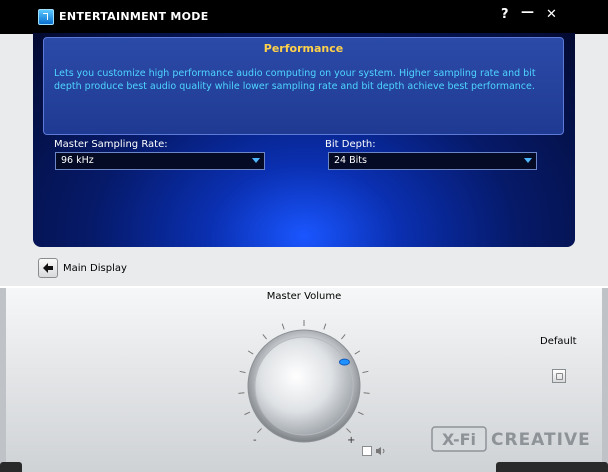  Describe the element at coordinates (95, 268) in the screenshot. I see `main-display-label: Main Display` at that location.